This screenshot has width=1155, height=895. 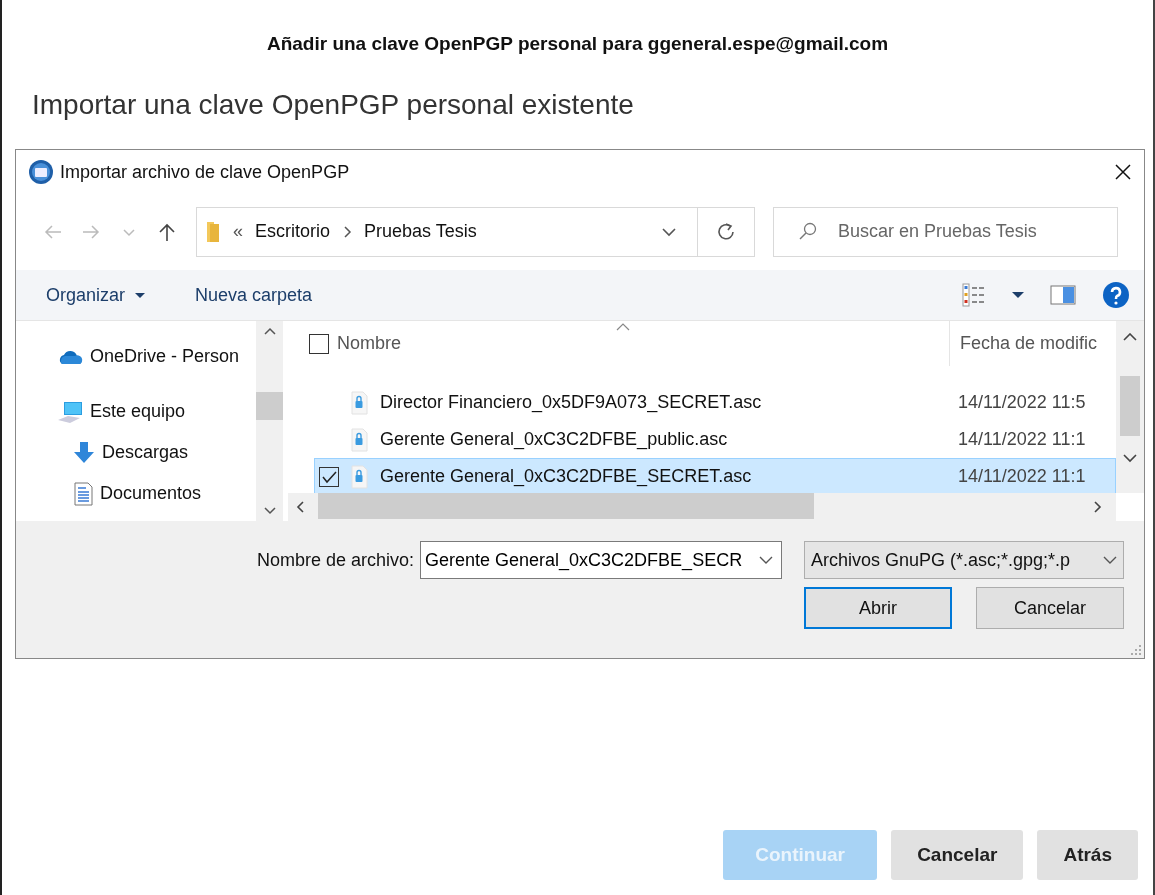 I want to click on address-bar: « Escritorio Pruebas Tesis, so click(x=475, y=231).